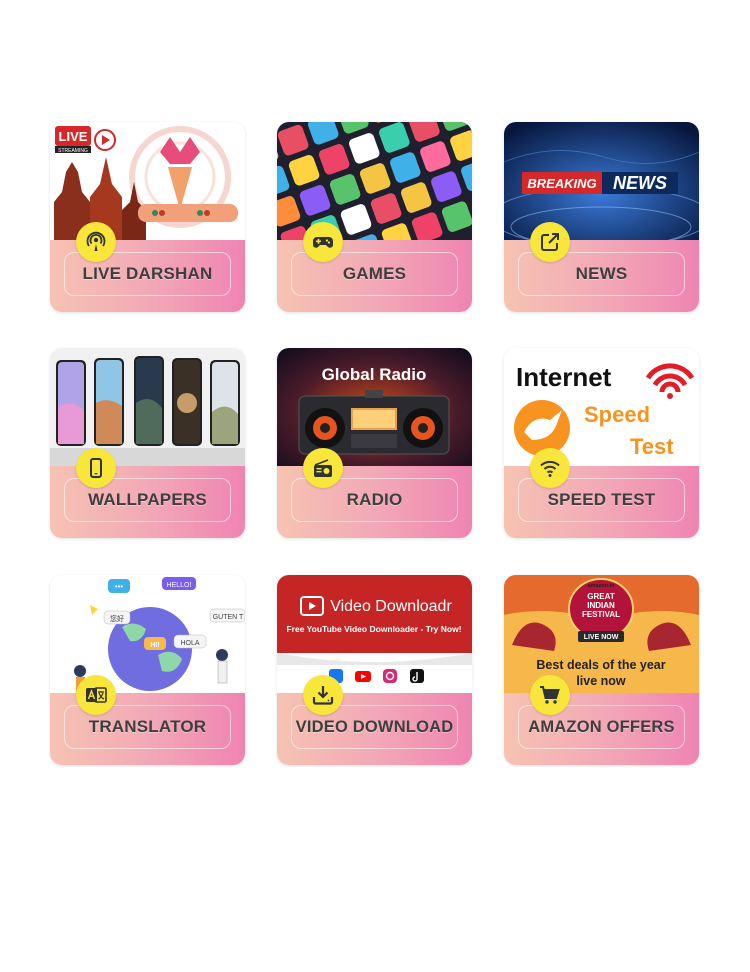 This screenshot has height=972, width=750. I want to click on external-link-icon-badge, so click(550, 242).